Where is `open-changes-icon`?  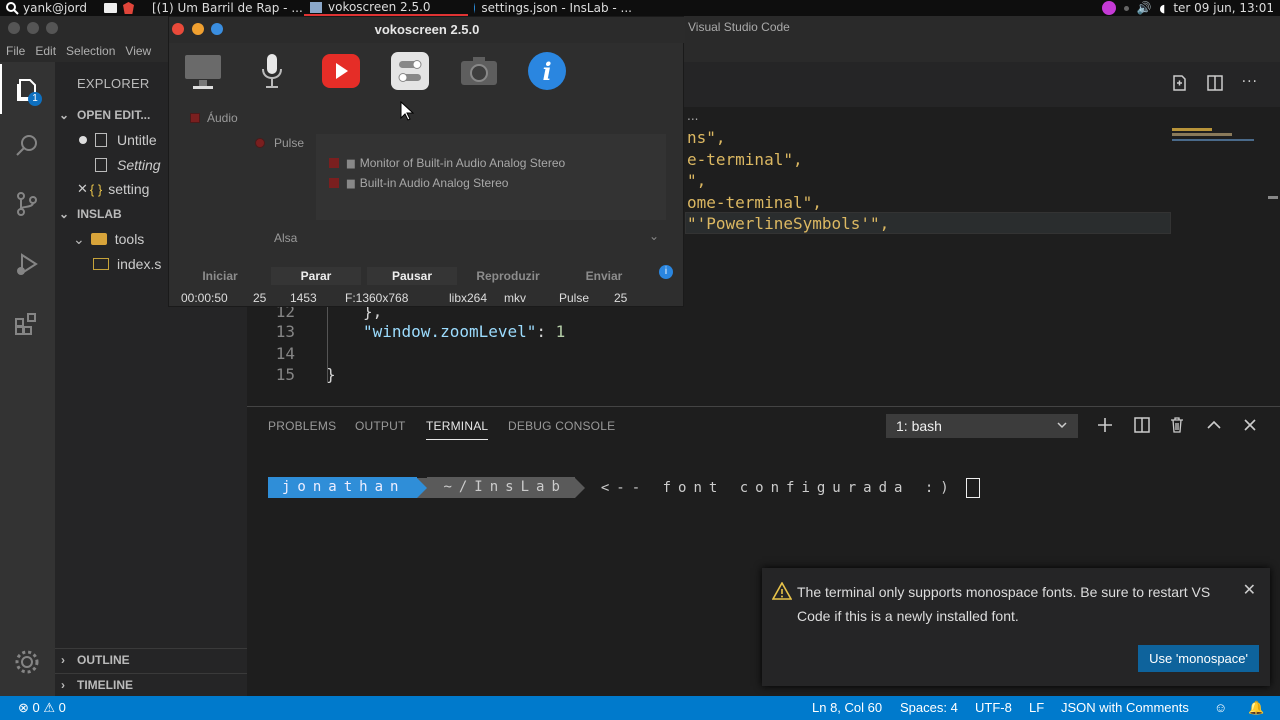 open-changes-icon is located at coordinates (1179, 83).